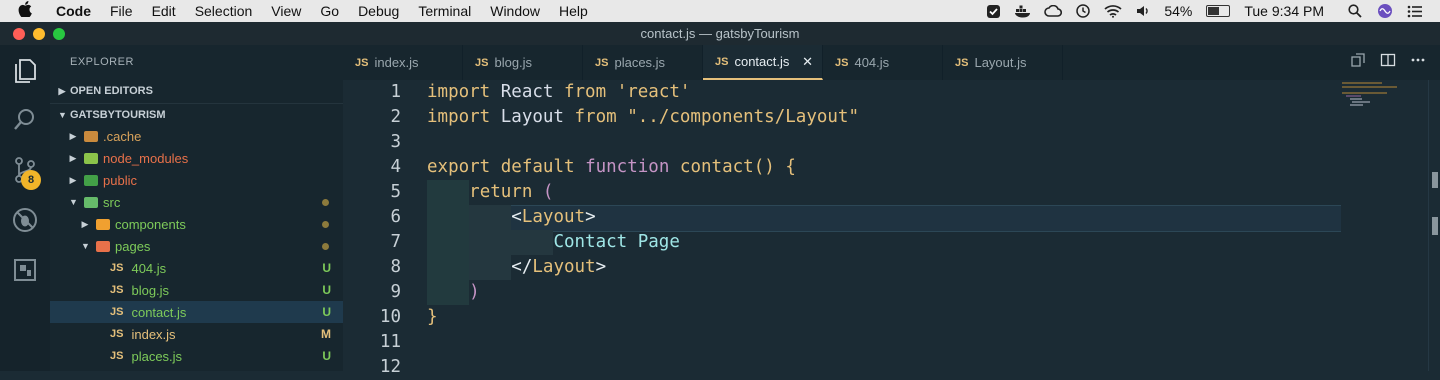  What do you see at coordinates (196, 224) in the screenshot?
I see `tree-folder-components: ▶ components` at bounding box center [196, 224].